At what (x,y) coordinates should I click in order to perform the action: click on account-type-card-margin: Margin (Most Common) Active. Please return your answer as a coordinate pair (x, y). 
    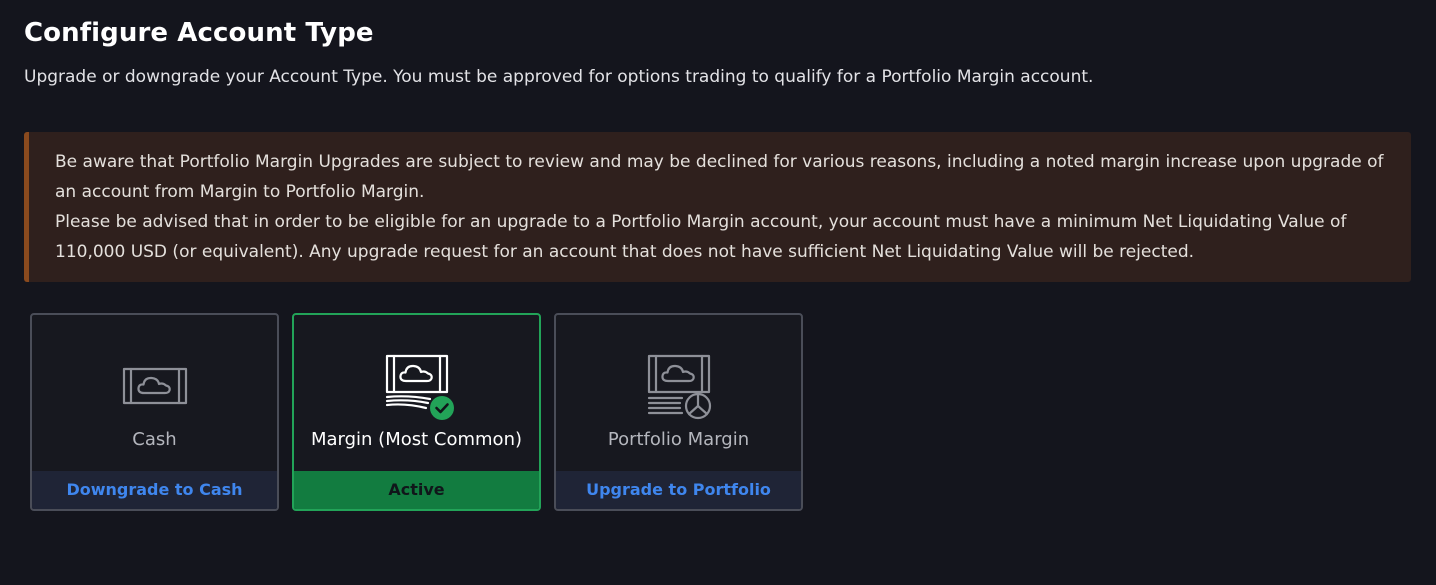
    Looking at the image, I should click on (416, 412).